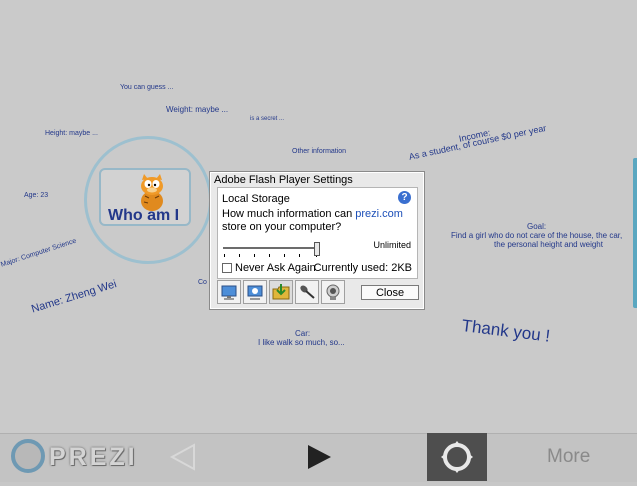 This screenshot has height=486, width=637. What do you see at coordinates (144, 215) in the screenshot?
I see `who-am-i-title: Who am I` at bounding box center [144, 215].